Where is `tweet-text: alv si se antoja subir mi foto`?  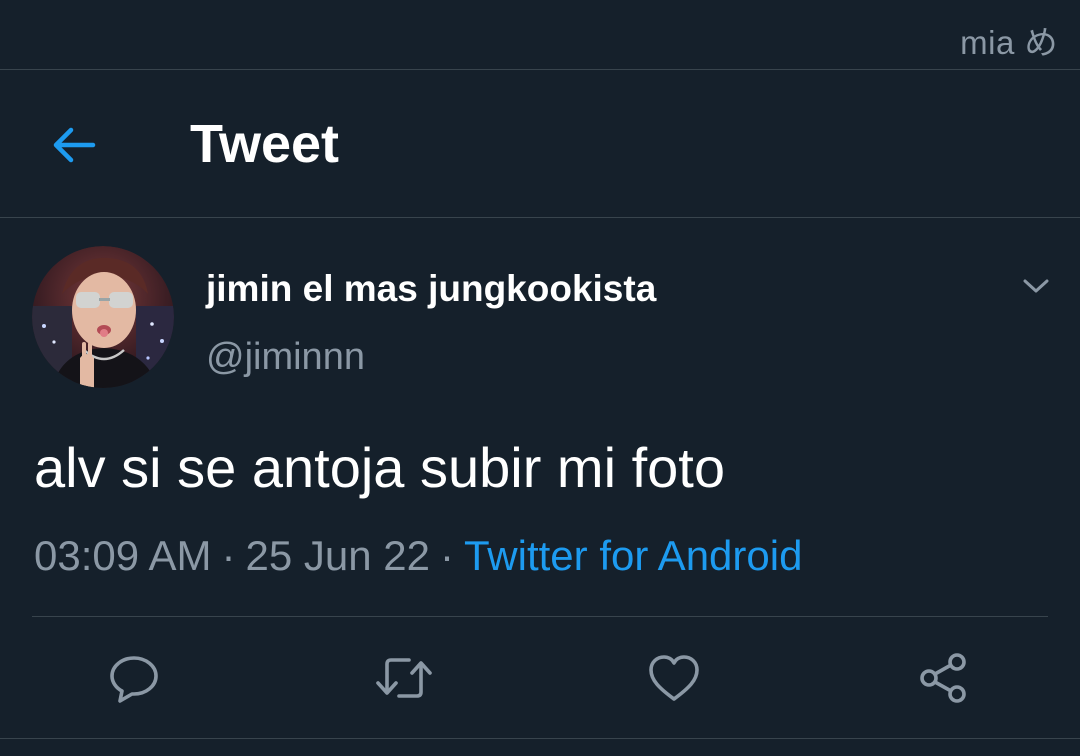 tweet-text: alv si se antoja subir mi foto is located at coordinates (379, 467).